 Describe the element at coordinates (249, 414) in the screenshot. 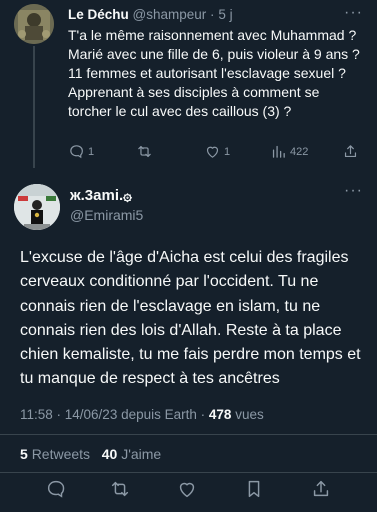

I see `tweet-views-label: vues` at that location.